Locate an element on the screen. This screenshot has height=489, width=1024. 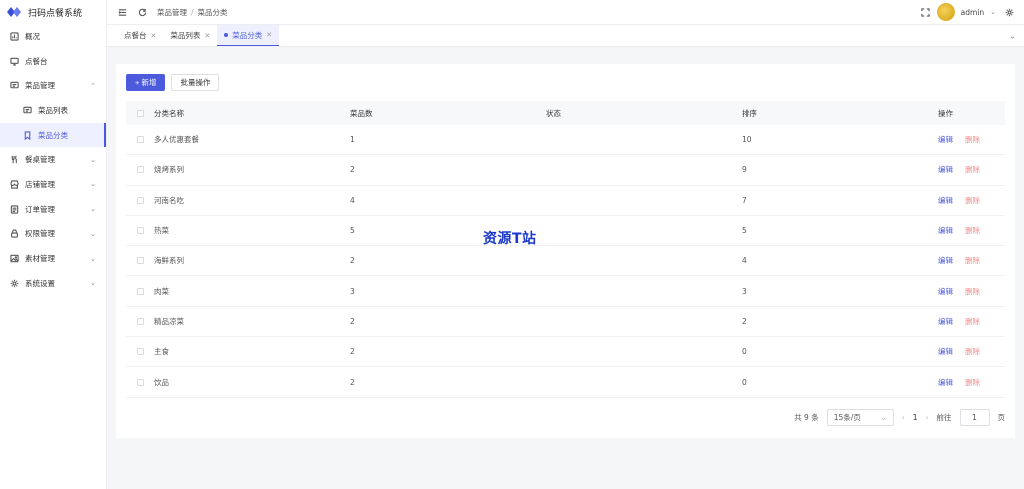
avatar is located at coordinates (945, 12).